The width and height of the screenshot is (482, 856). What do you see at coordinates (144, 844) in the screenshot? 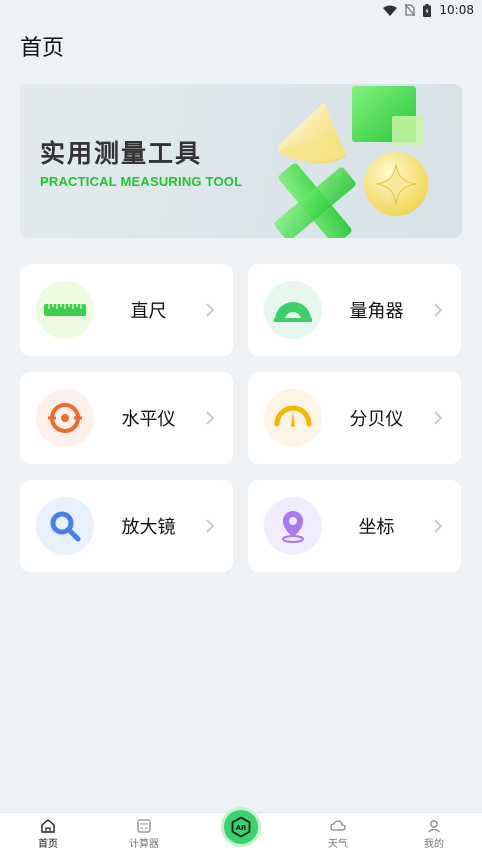
I see `tab-label: 计算器` at bounding box center [144, 844].